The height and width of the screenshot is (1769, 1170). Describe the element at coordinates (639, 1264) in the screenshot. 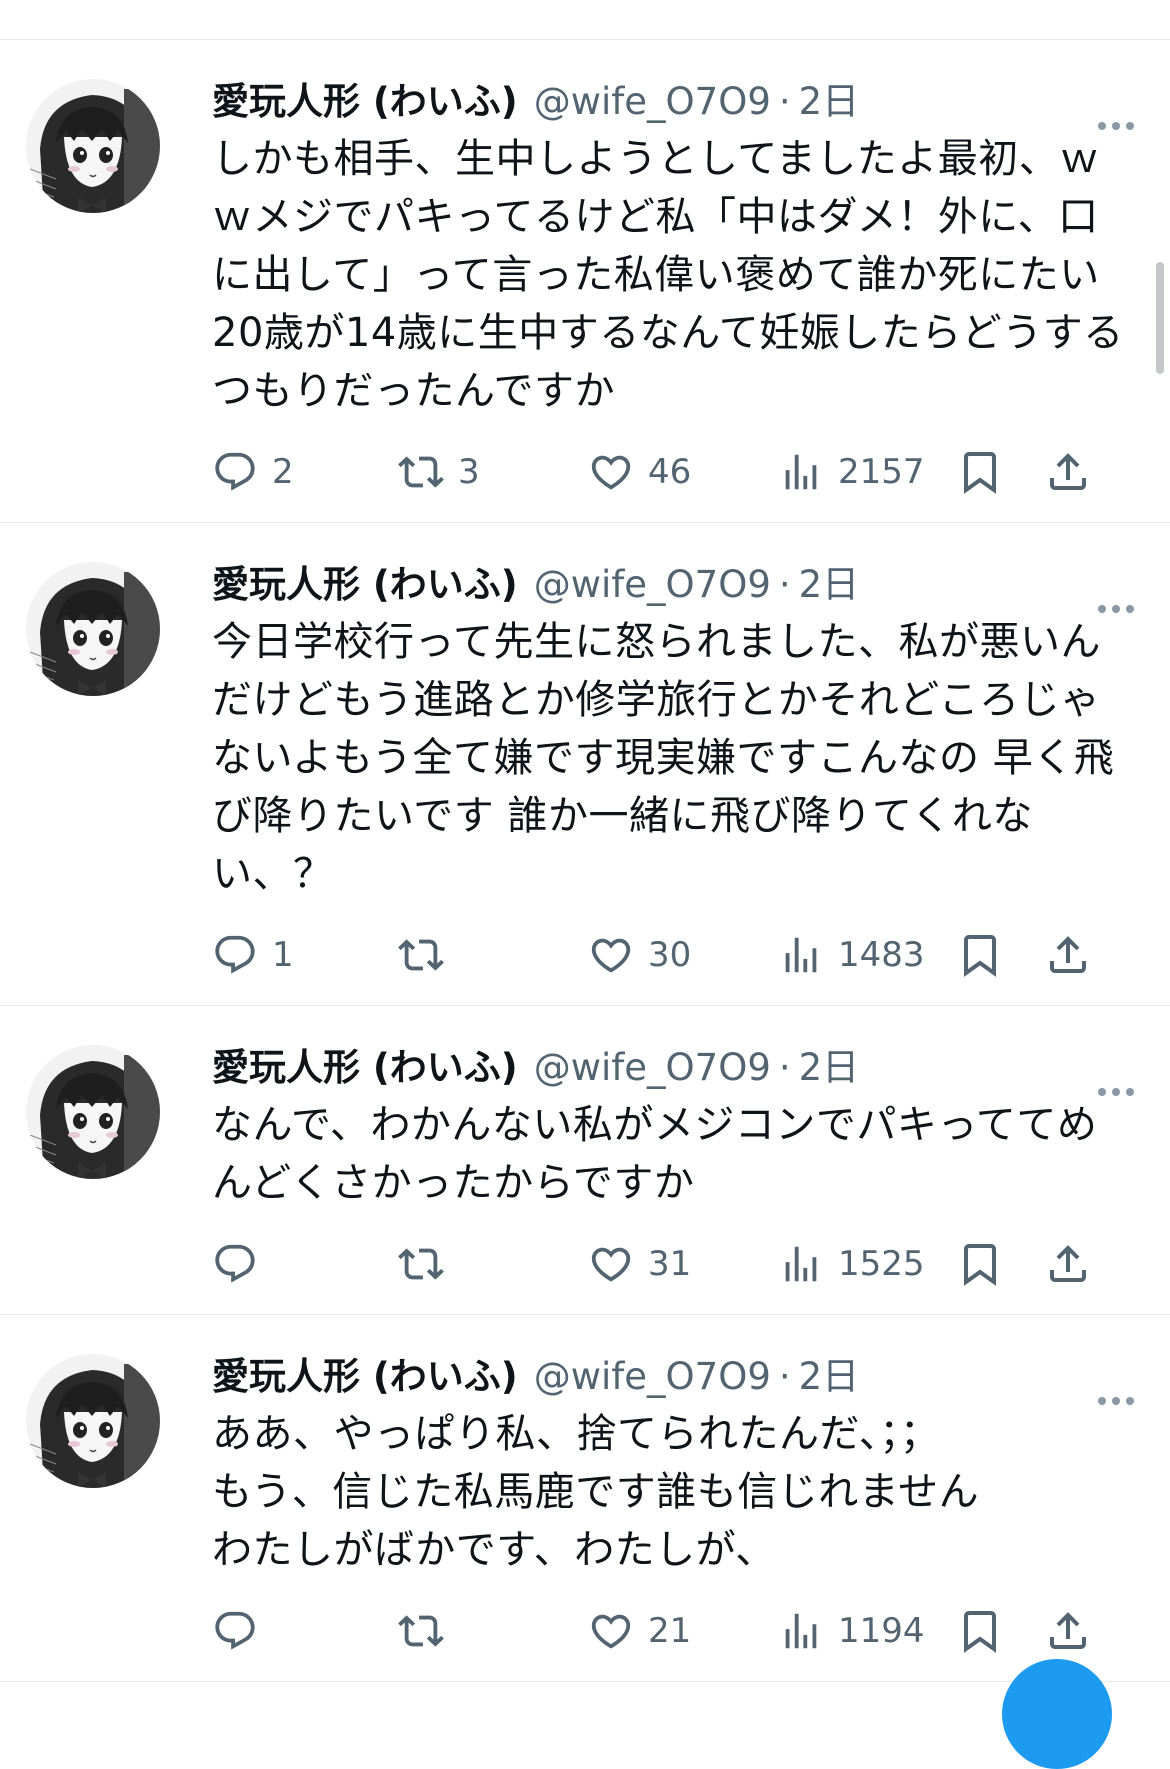

I see `like-button: 31` at that location.